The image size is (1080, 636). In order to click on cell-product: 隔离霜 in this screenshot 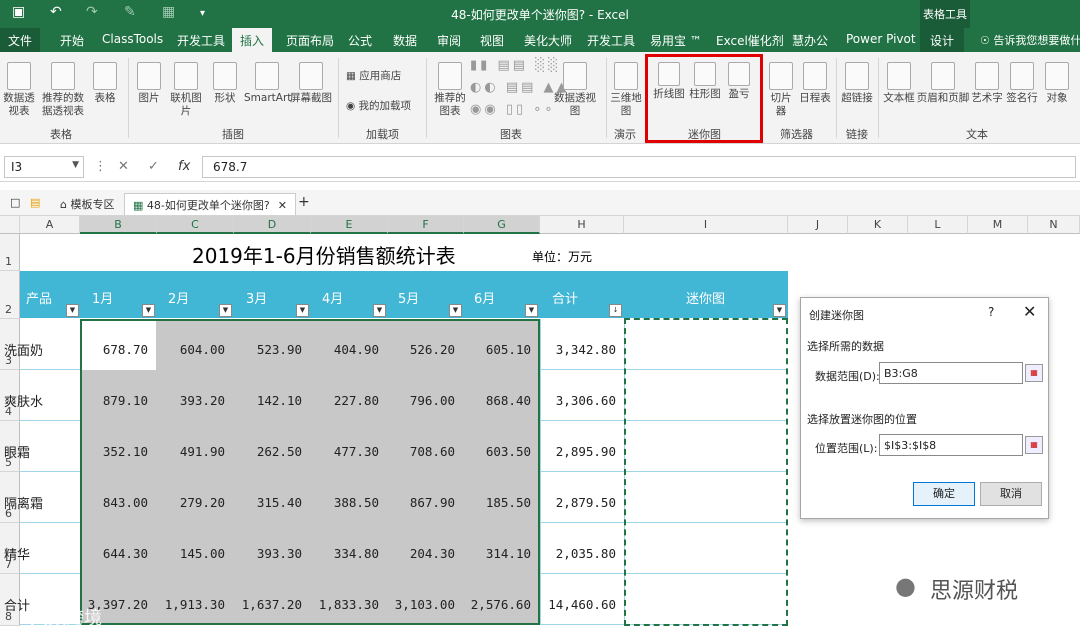, I will do `click(23, 502)`.